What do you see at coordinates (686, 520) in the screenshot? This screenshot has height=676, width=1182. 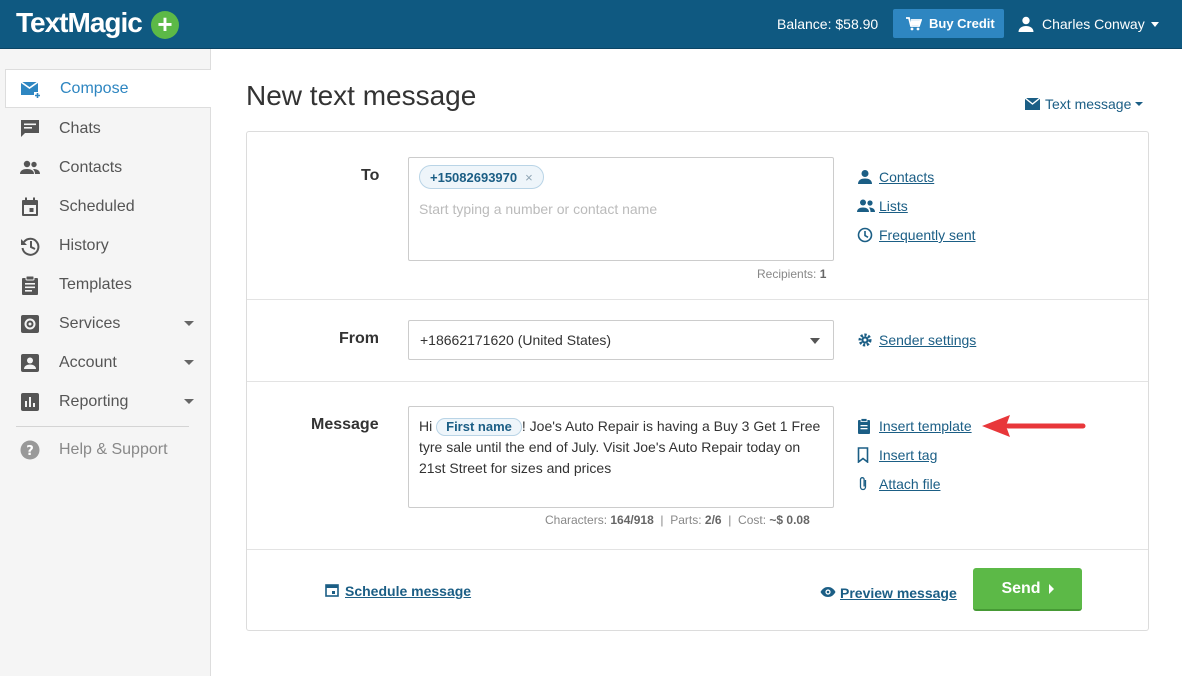 I see `parts-label: Parts:` at bounding box center [686, 520].